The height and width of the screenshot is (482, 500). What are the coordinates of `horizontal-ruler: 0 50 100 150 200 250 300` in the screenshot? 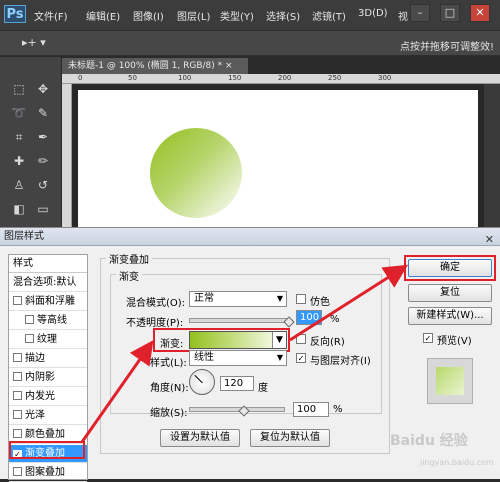 It's located at (281, 79).